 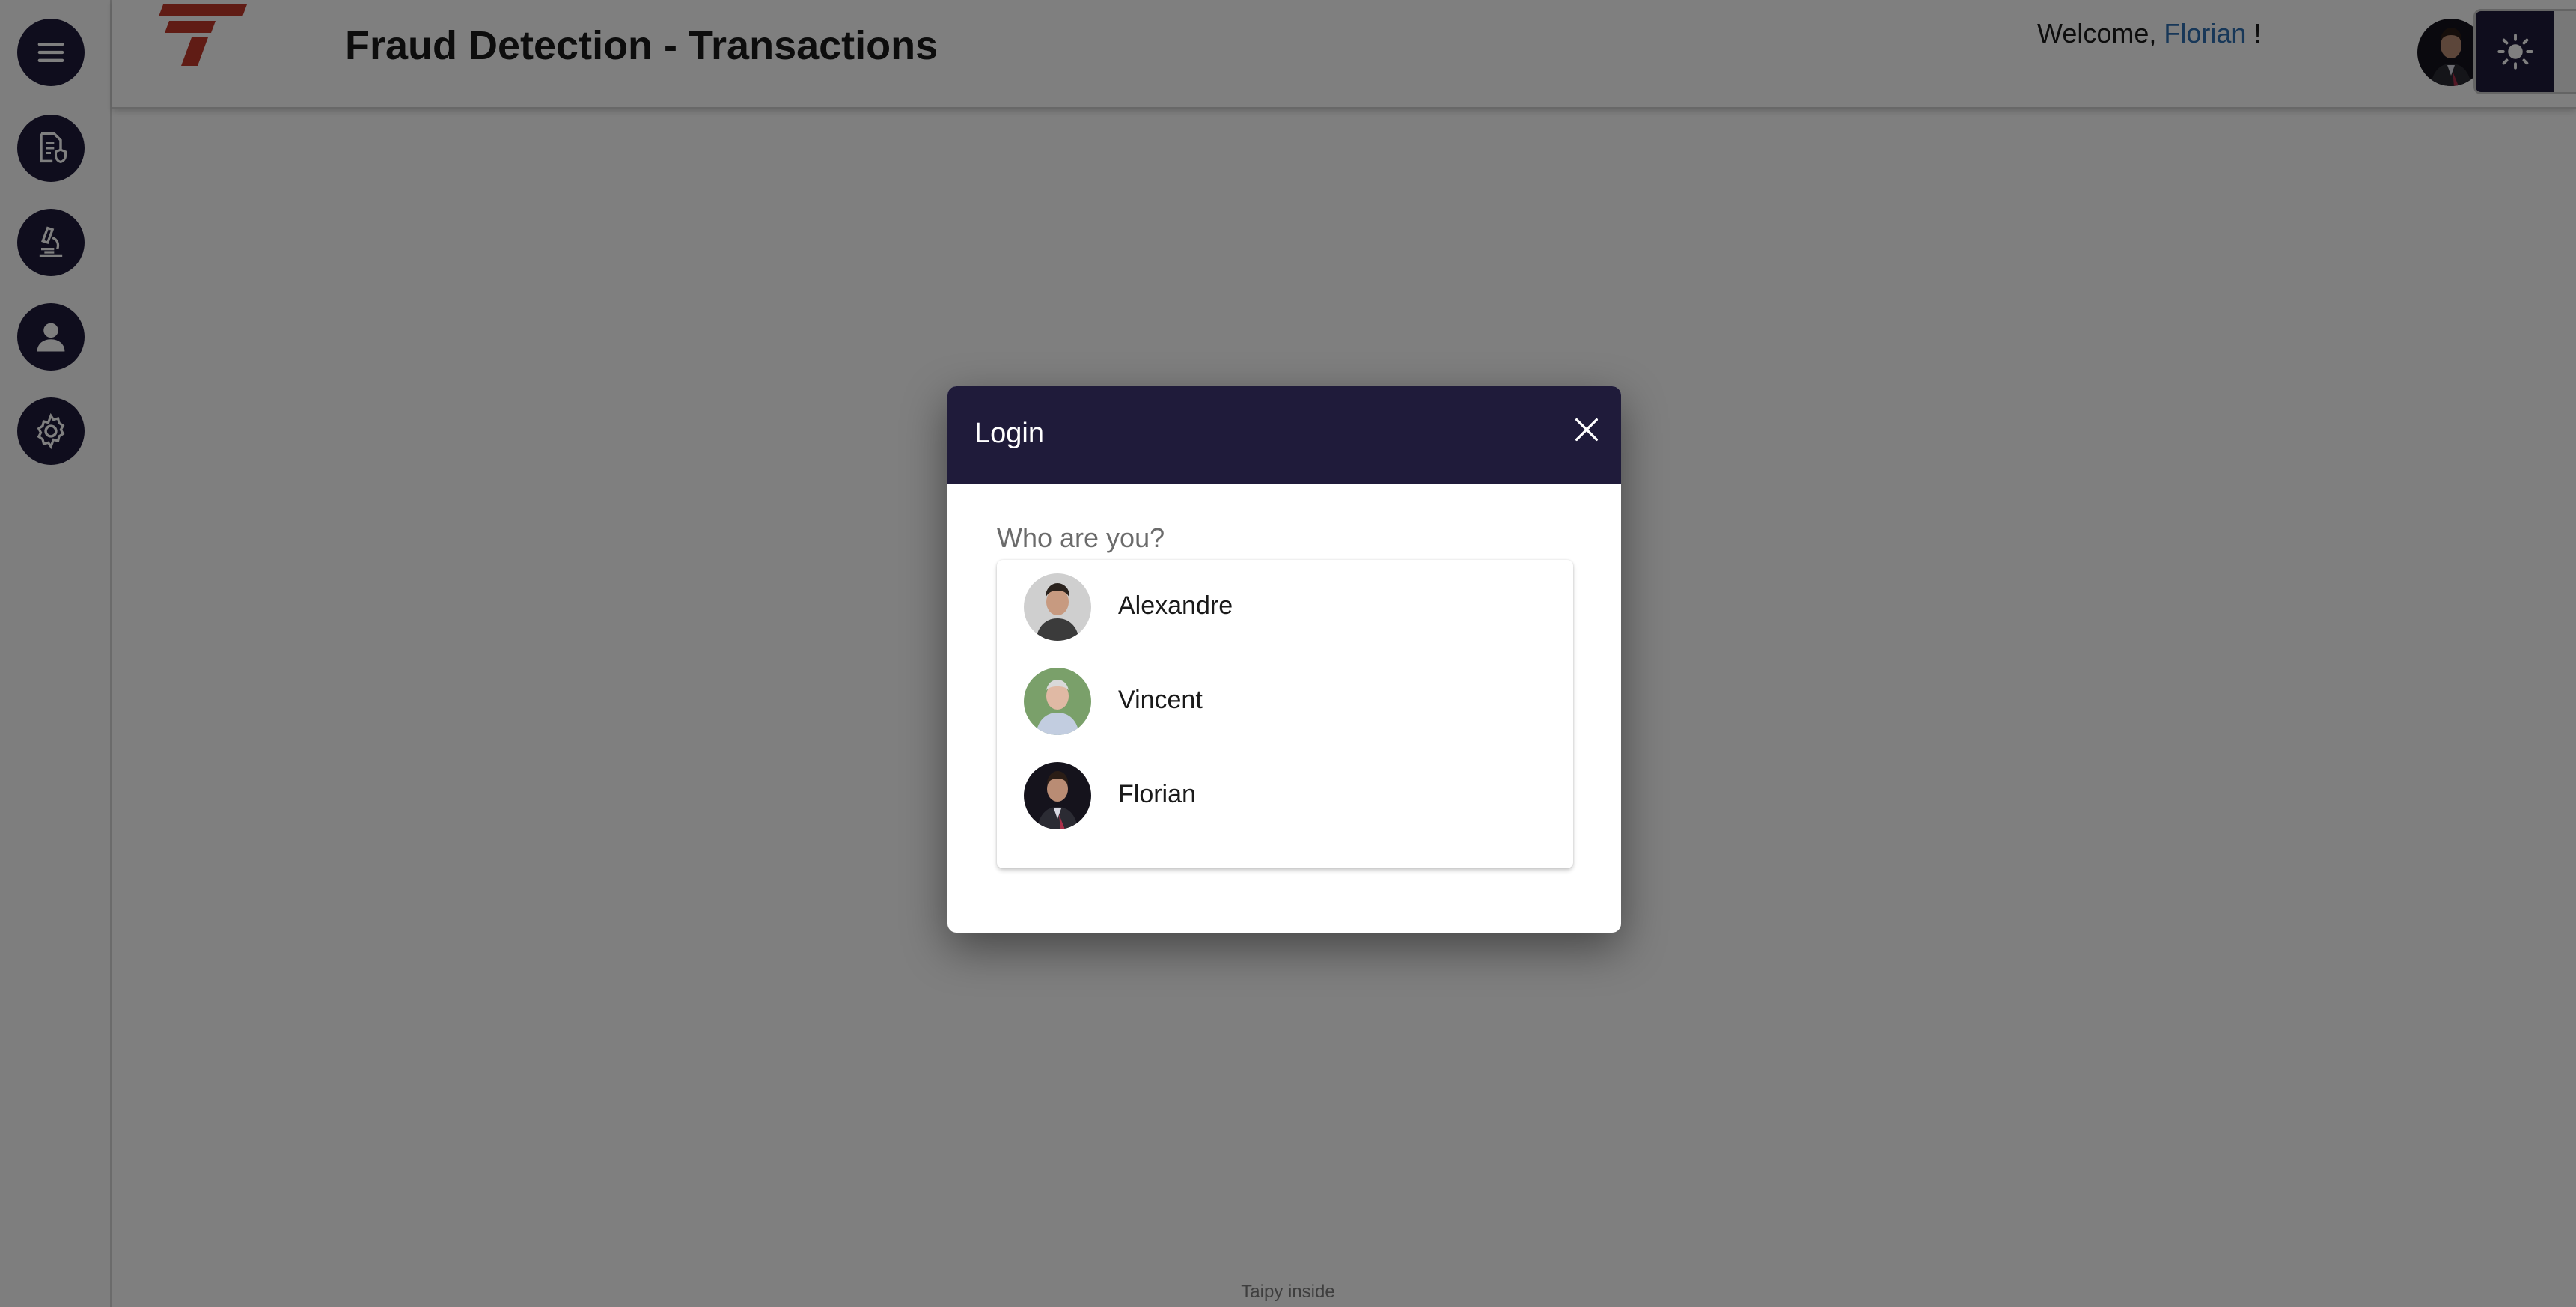 I want to click on florian-avatar-image, so click(x=1057, y=795).